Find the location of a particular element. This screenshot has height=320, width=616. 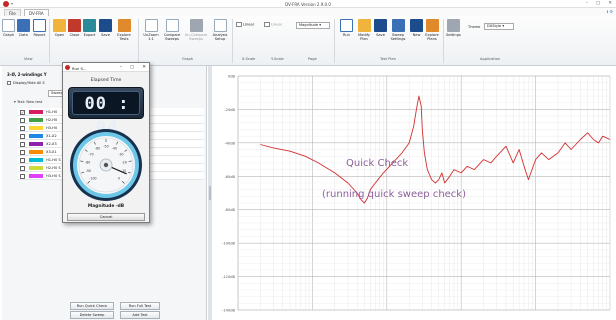

report-icon is located at coordinates (39, 25).